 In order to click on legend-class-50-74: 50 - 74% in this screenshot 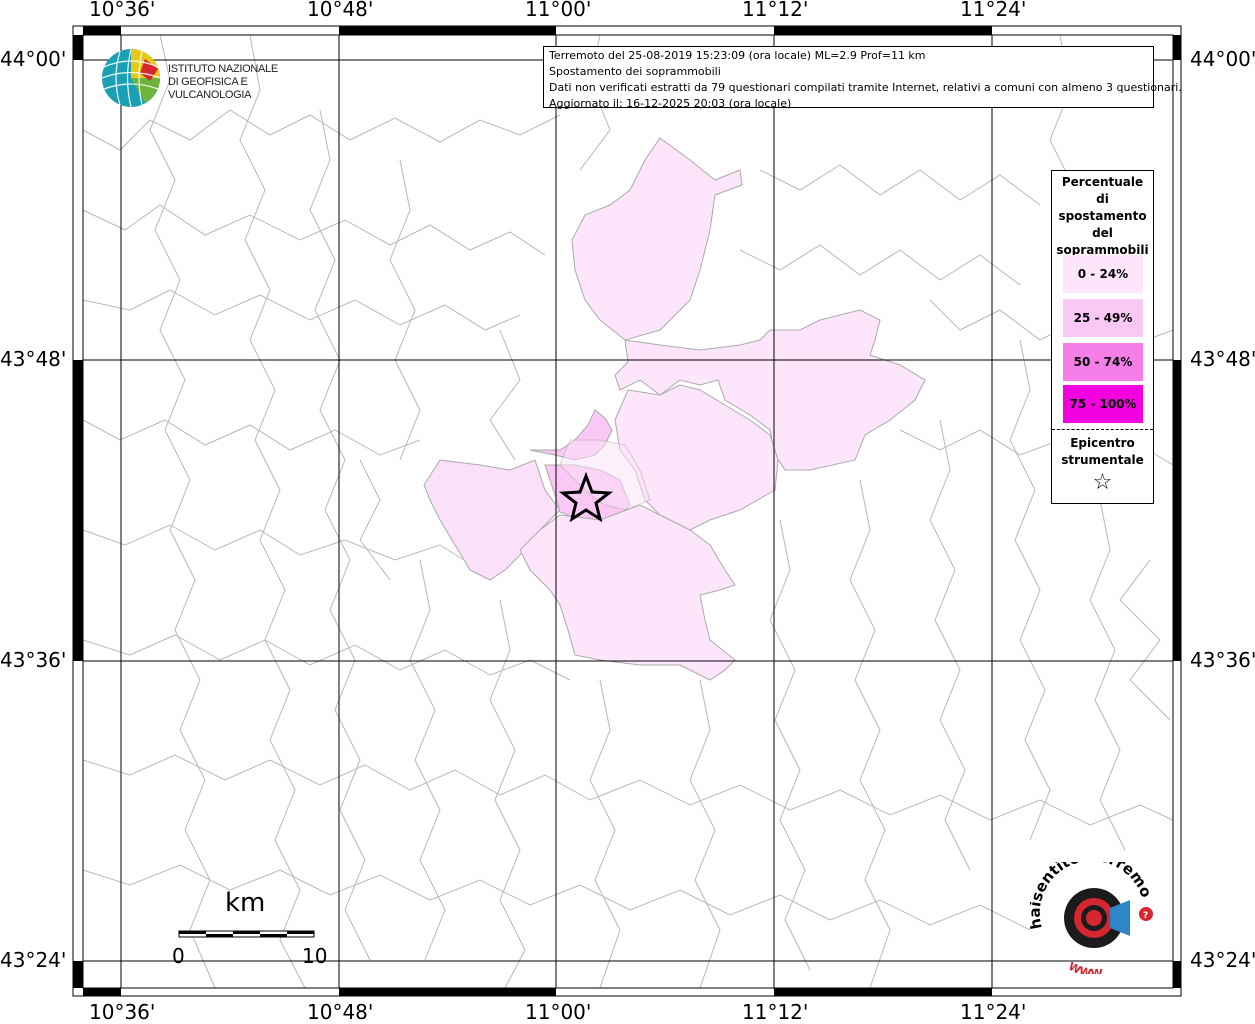, I will do `click(1103, 362)`.